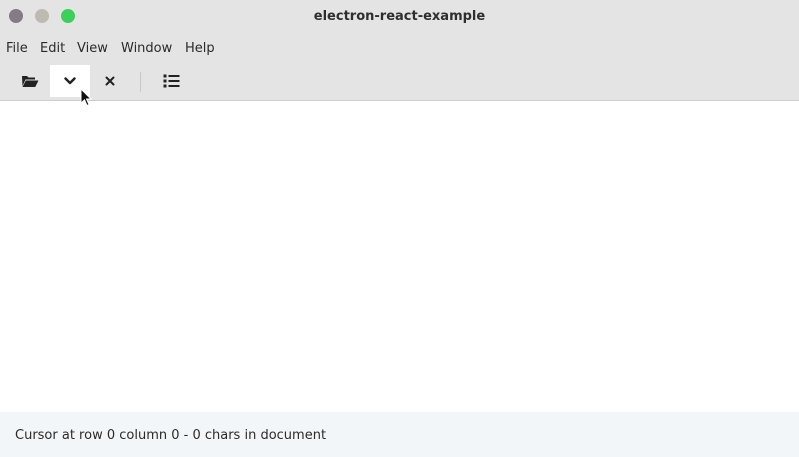 Image resolution: width=799 pixels, height=457 pixels. Describe the element at coordinates (200, 48) in the screenshot. I see `menu-help: Help` at that location.